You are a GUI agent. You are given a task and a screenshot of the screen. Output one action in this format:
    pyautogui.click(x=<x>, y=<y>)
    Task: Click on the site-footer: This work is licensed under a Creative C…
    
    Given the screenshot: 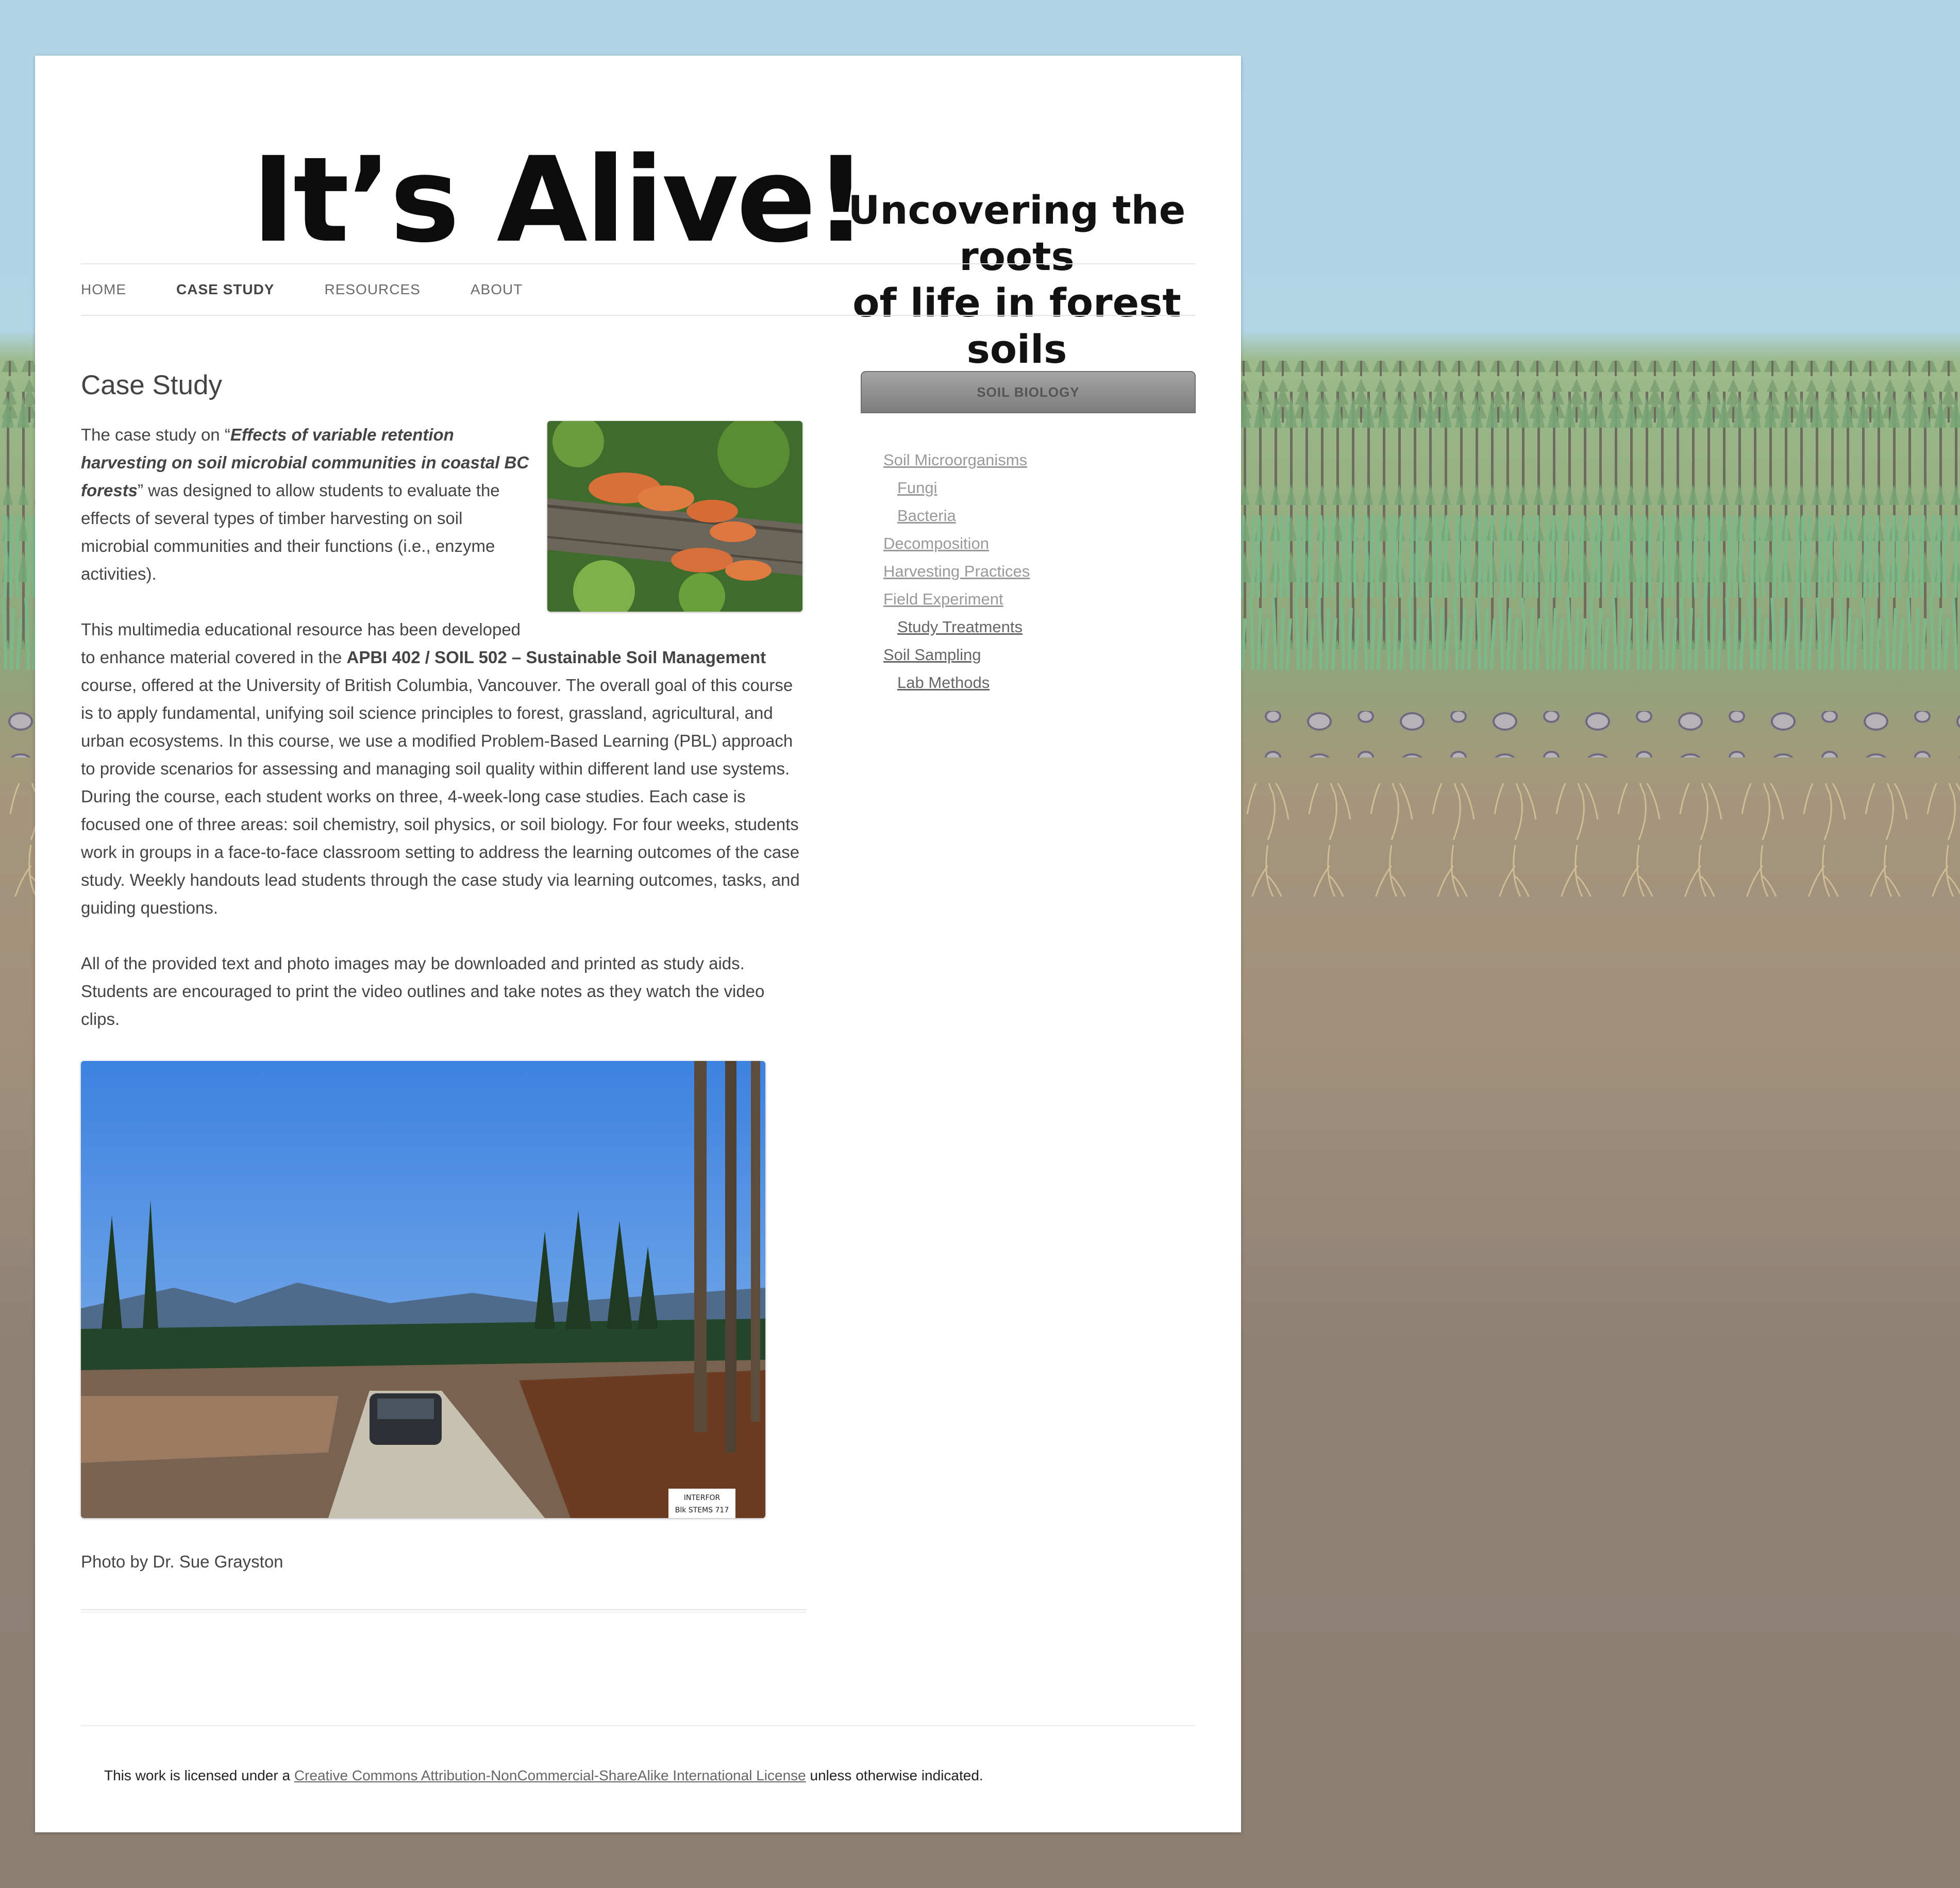 What is the action you would take?
    pyautogui.click(x=638, y=1754)
    